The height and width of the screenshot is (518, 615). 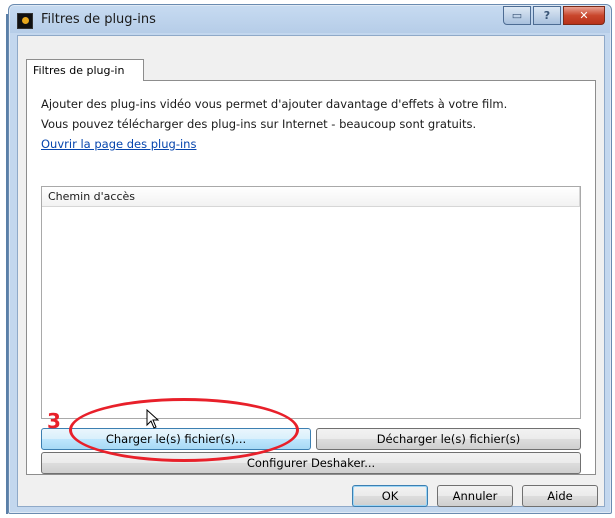 What do you see at coordinates (448, 439) in the screenshot?
I see `unload-files-button: Décharger le(s) fichier(s)` at bounding box center [448, 439].